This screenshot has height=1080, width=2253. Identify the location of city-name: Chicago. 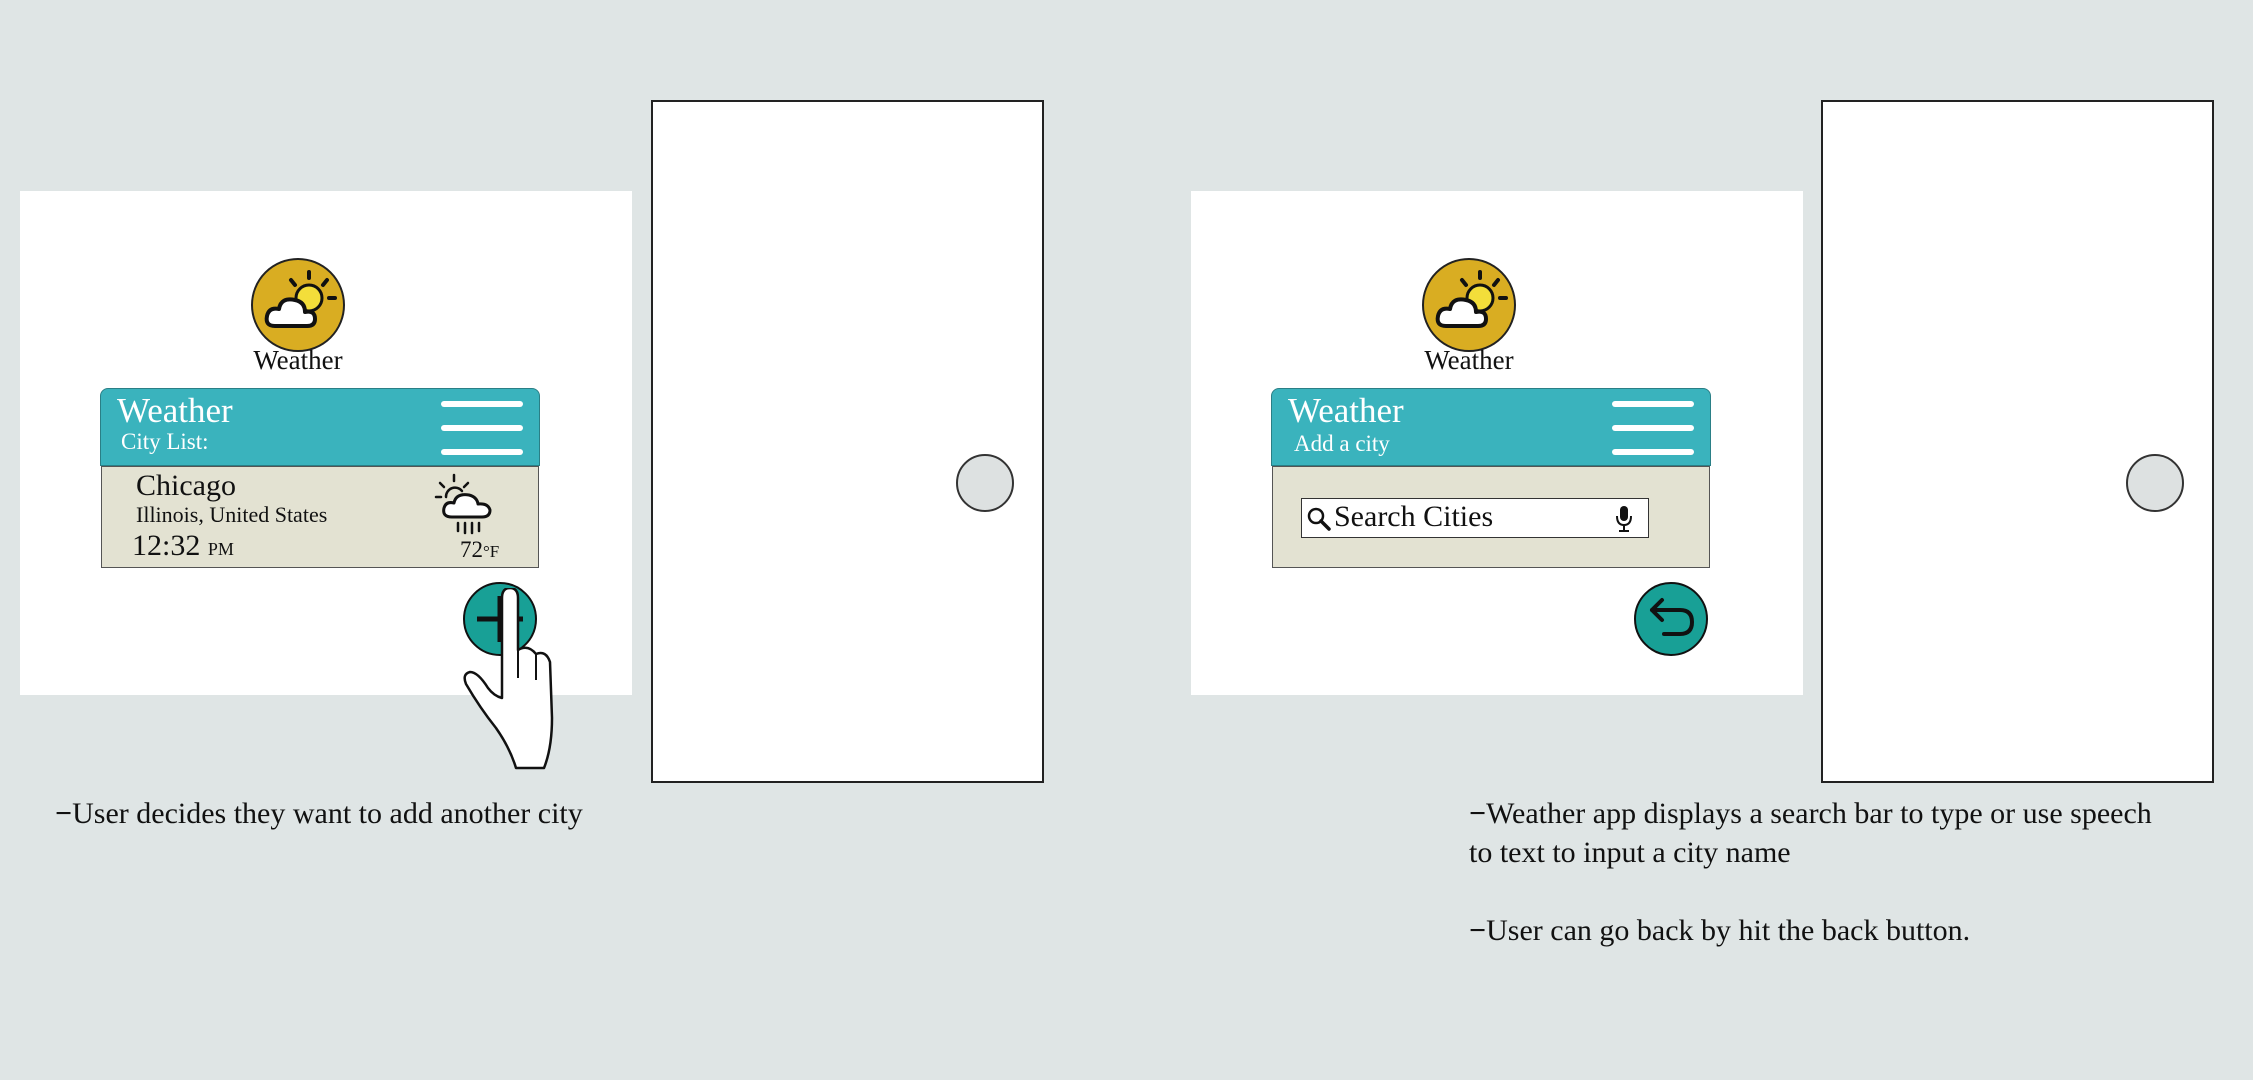
(186, 485).